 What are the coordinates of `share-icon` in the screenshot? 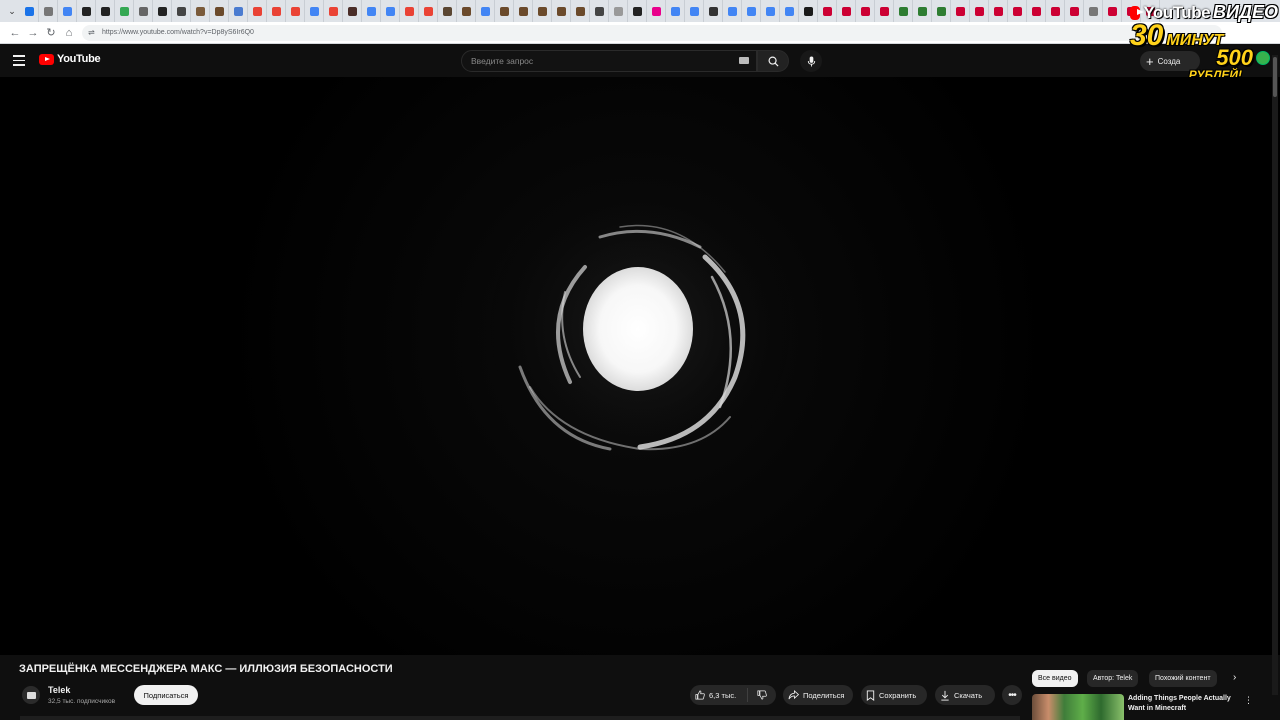 It's located at (793, 695).